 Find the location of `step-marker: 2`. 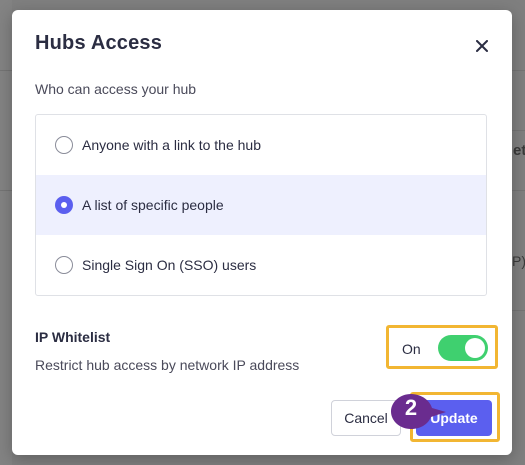

step-marker: 2 is located at coordinates (413, 411).